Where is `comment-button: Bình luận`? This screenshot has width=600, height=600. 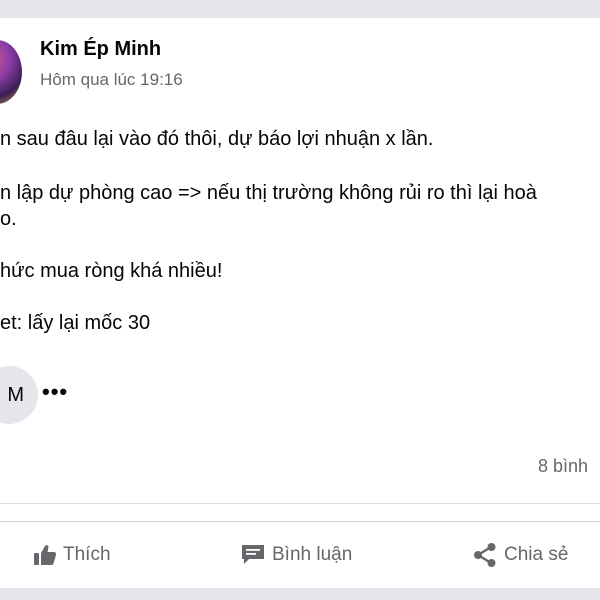
comment-button: Bình luận is located at coordinates (296, 555).